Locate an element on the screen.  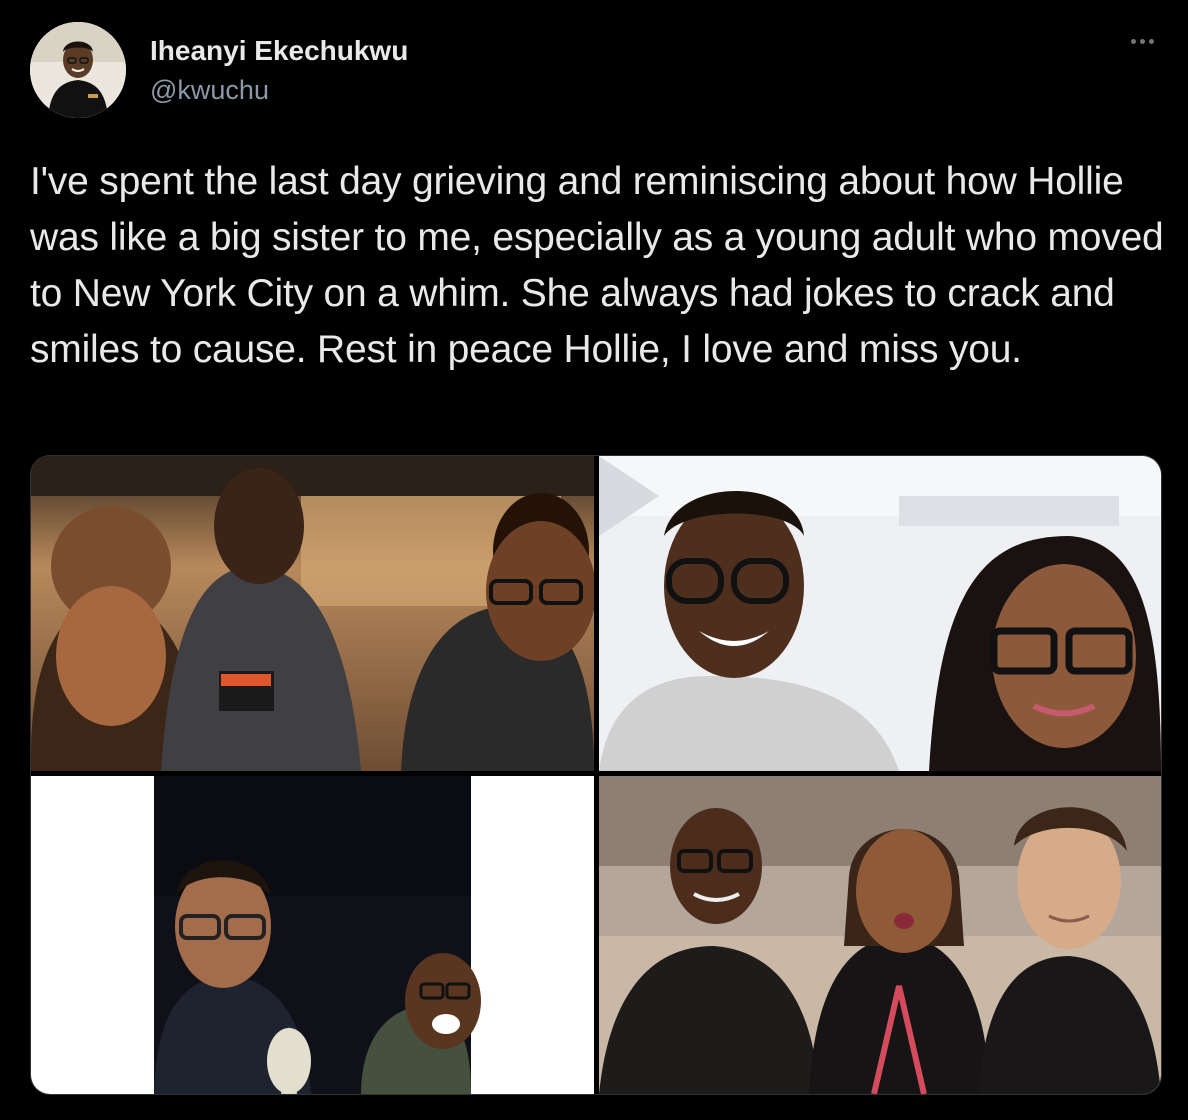
author-display-name: Iheanyi Ekechukwu is located at coordinates (279, 51).